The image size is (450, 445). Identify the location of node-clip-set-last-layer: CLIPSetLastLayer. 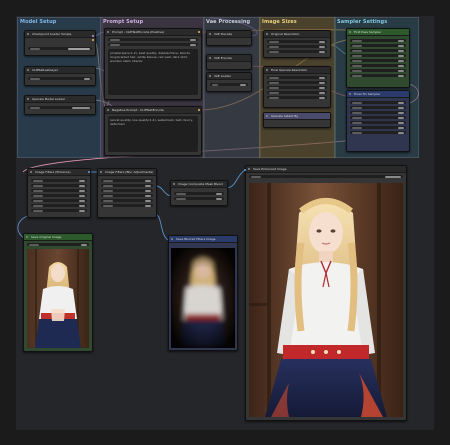
(60, 76).